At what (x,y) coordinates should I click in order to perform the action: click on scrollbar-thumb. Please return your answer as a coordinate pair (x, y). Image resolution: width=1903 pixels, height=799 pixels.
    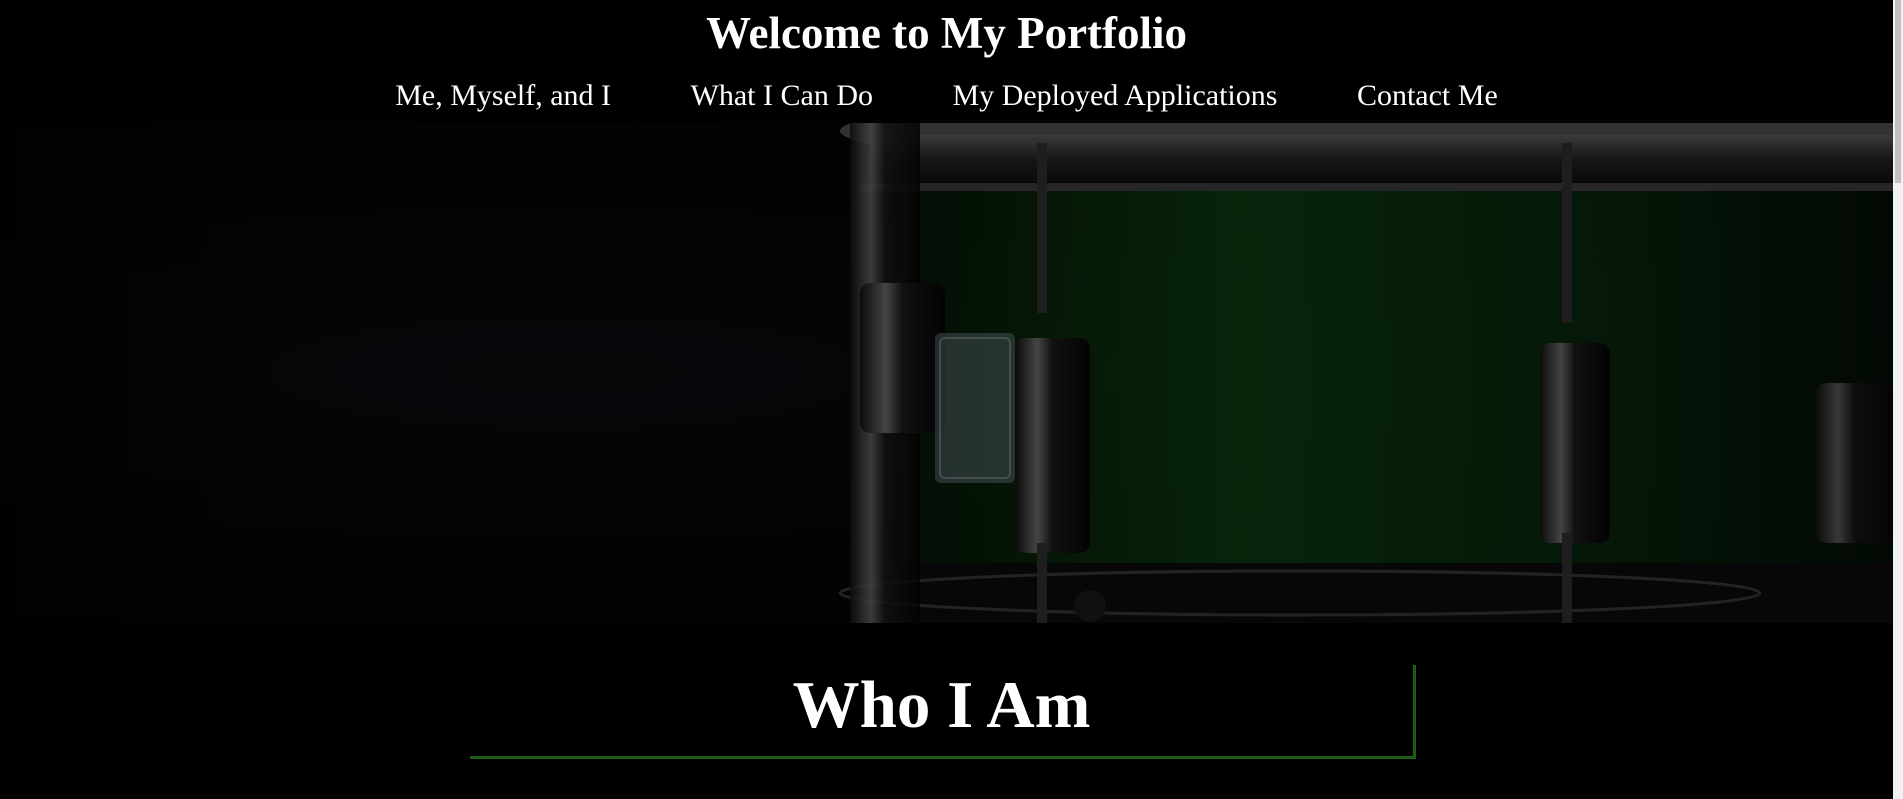
    Looking at the image, I should click on (1898, 91).